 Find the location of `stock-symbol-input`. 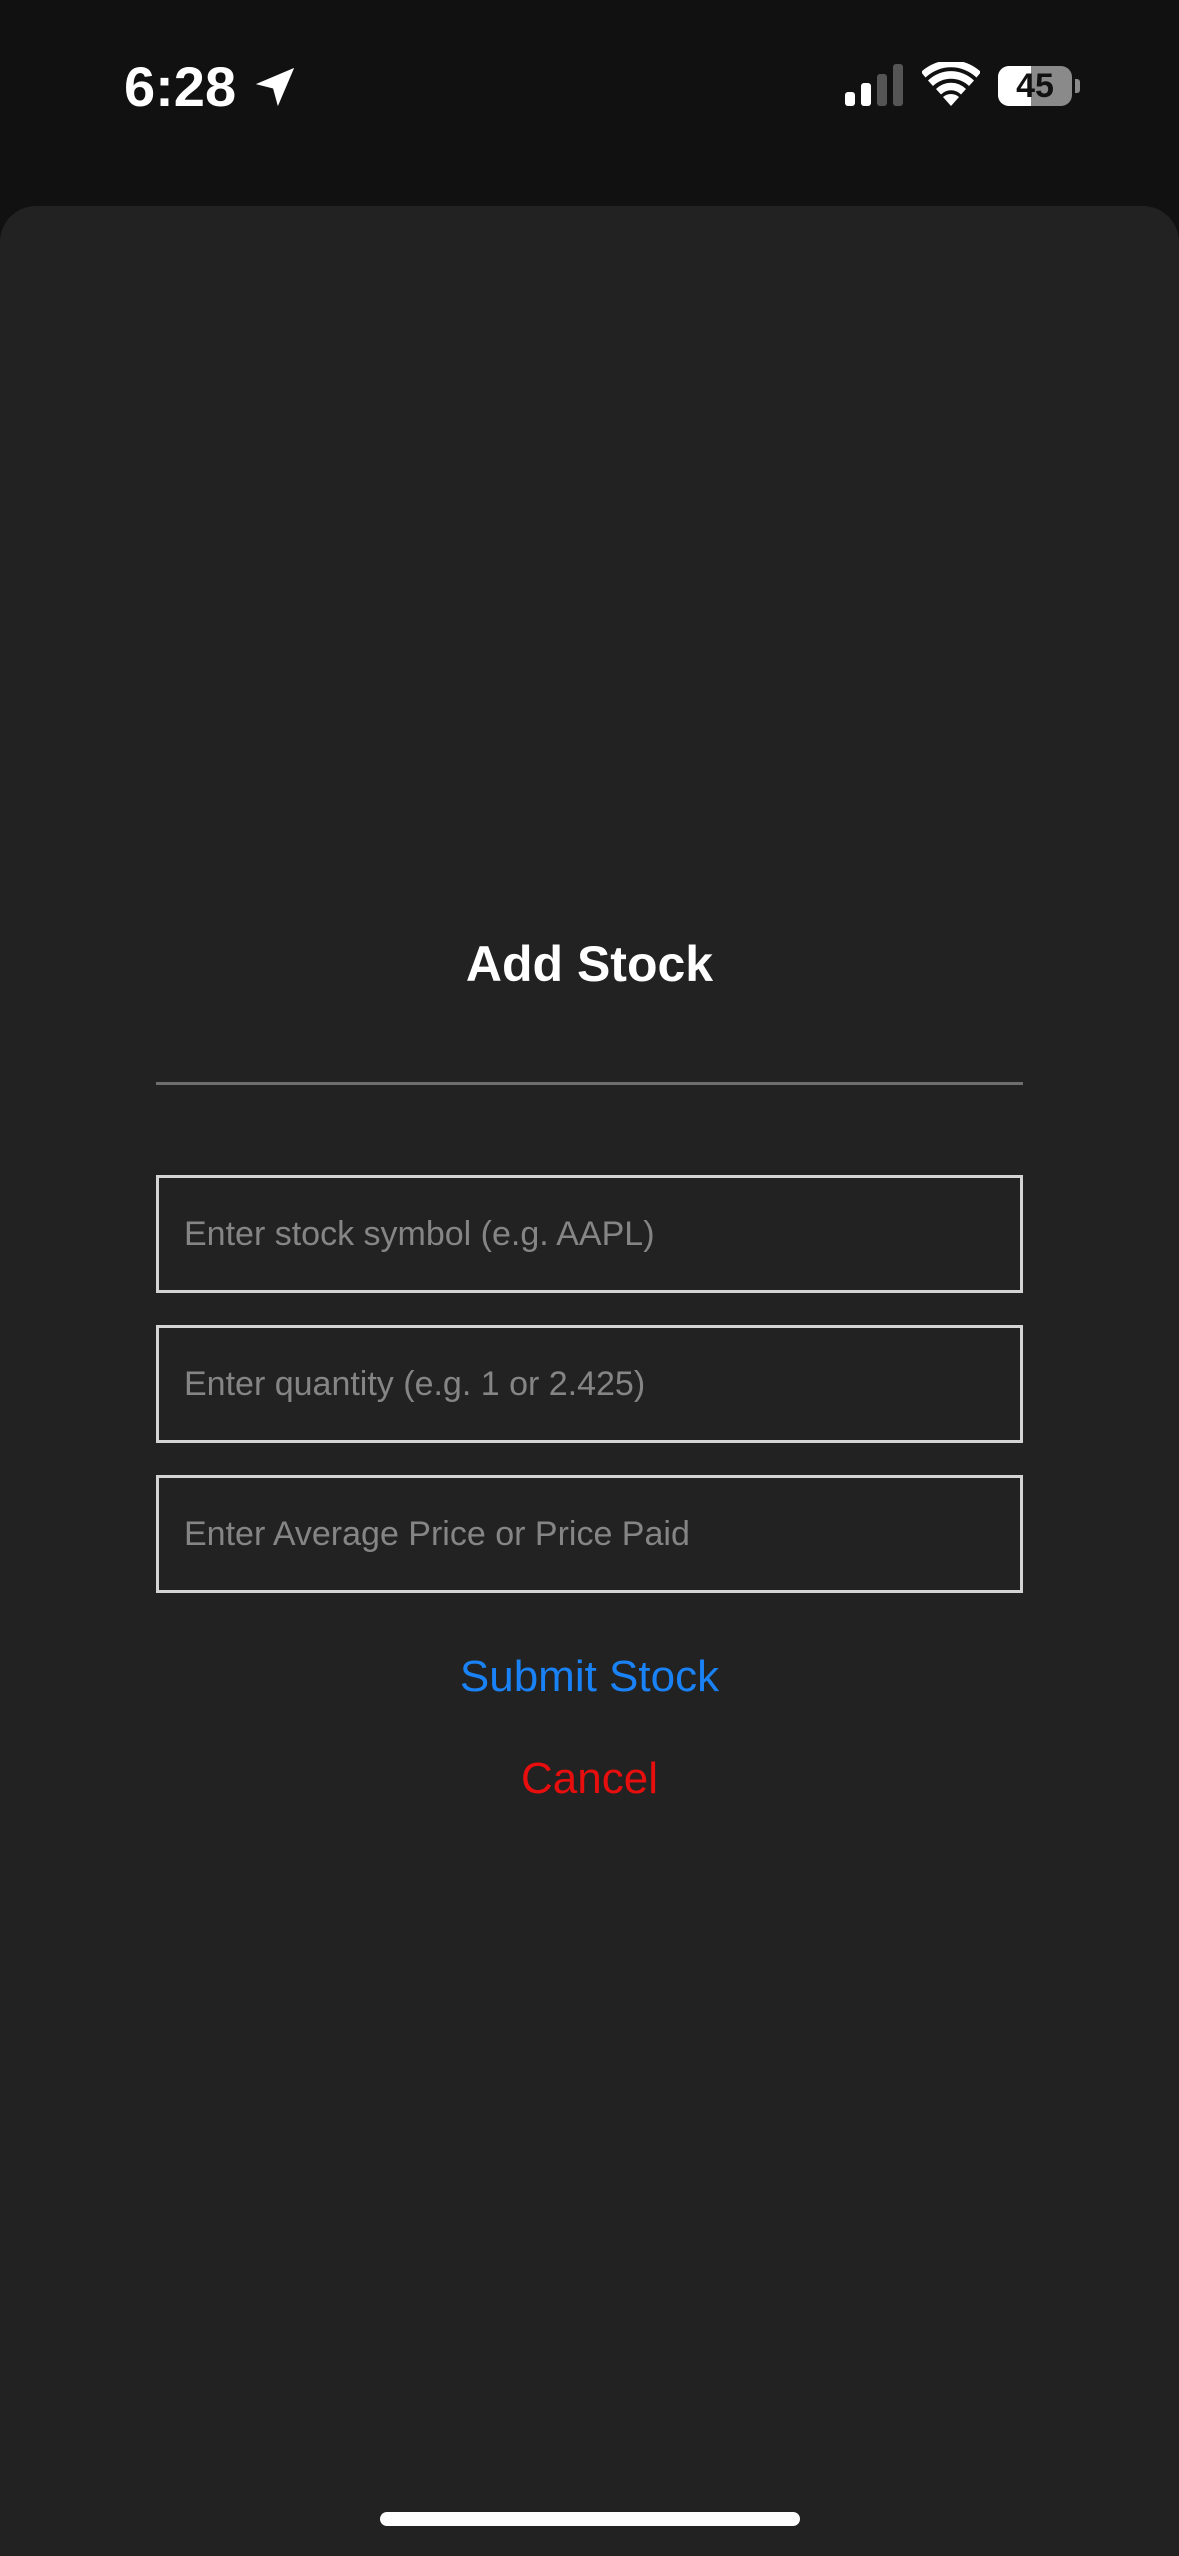

stock-symbol-input is located at coordinates (589, 1234).